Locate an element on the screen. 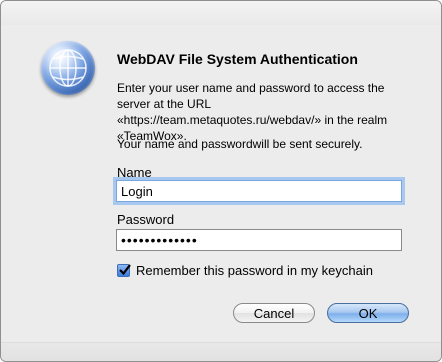 This screenshot has width=442, height=362. remember-password-option: Remember this password in my keychain is located at coordinates (245, 270).